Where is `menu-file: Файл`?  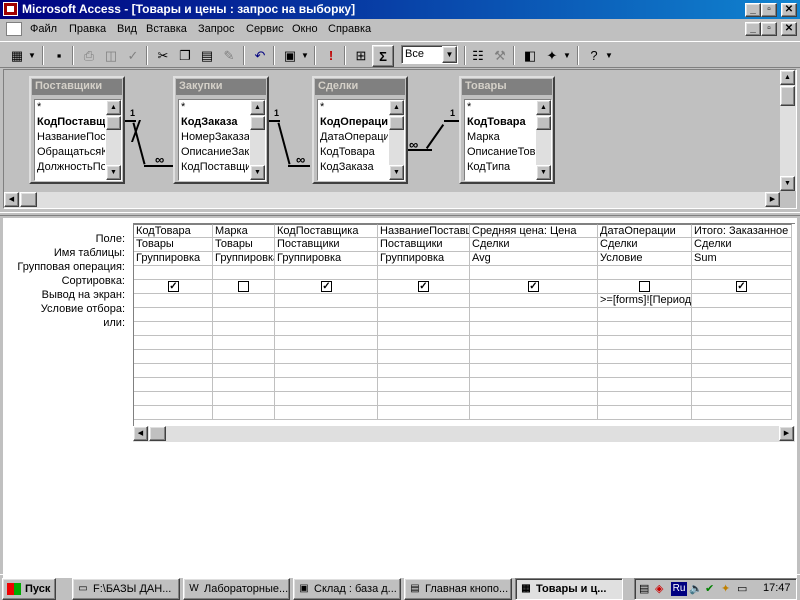 menu-file: Файл is located at coordinates (43, 29).